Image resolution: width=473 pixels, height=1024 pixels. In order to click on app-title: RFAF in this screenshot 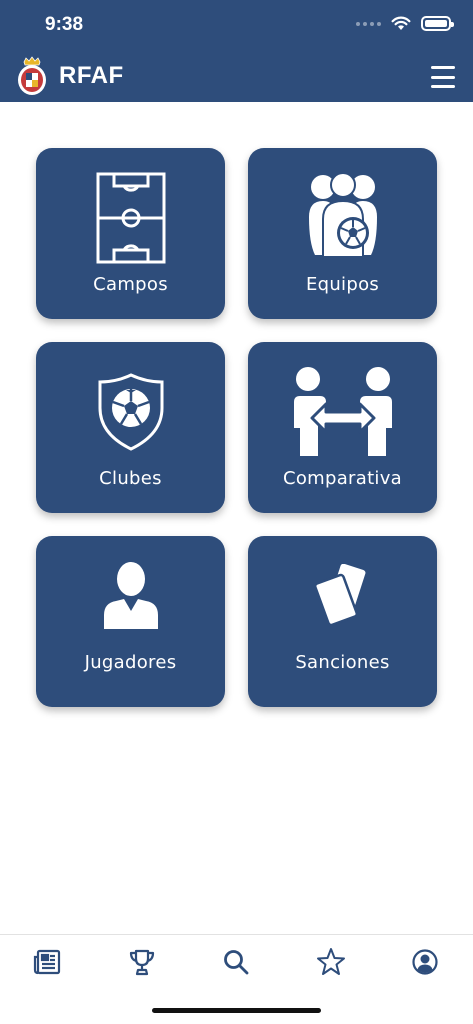, I will do `click(91, 75)`.